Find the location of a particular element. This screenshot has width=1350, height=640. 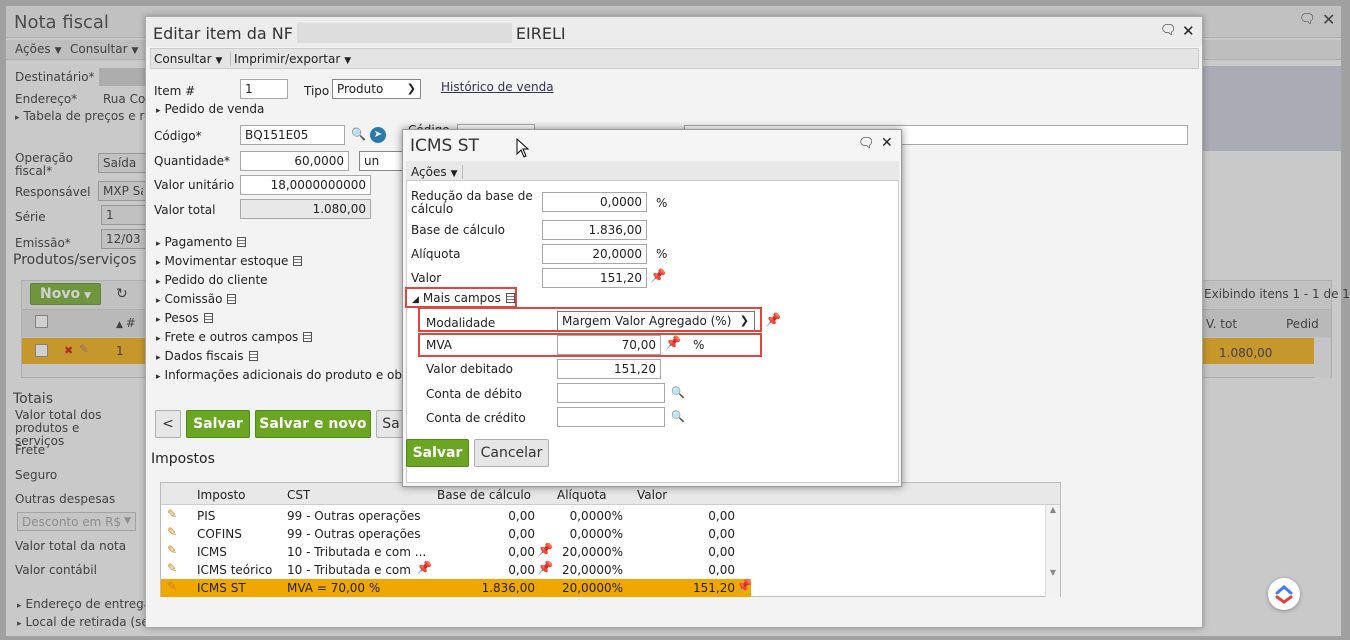

reducao-field is located at coordinates (594, 202).